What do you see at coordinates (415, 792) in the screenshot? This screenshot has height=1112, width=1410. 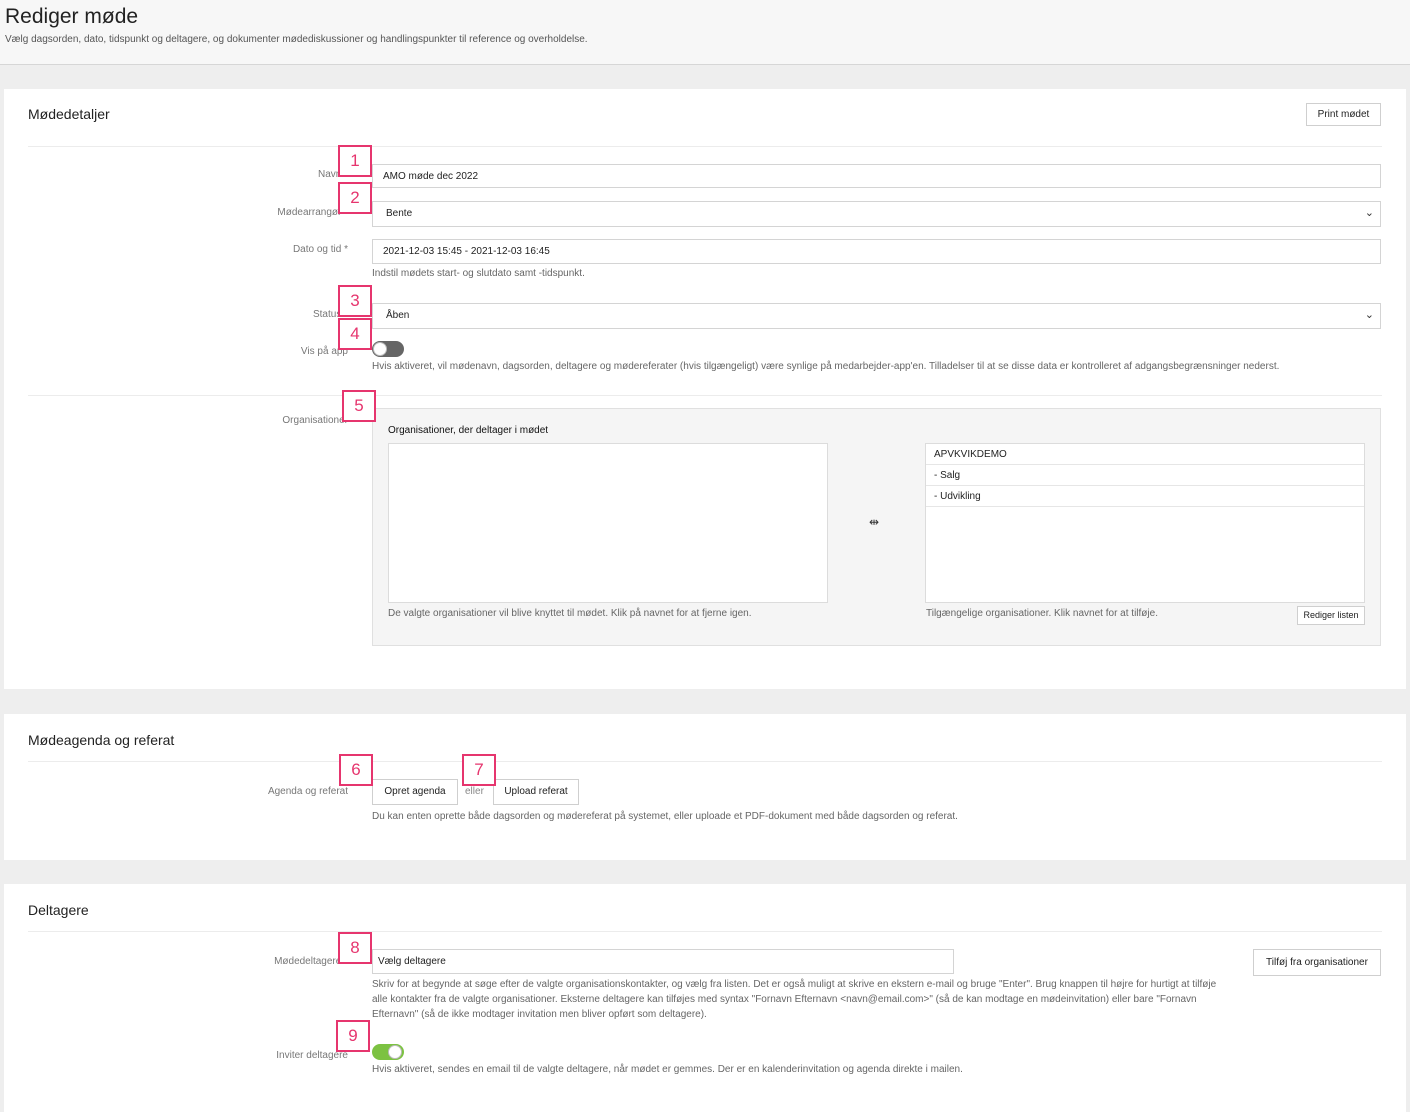 I see `create-agenda-button: Opret agenda` at bounding box center [415, 792].